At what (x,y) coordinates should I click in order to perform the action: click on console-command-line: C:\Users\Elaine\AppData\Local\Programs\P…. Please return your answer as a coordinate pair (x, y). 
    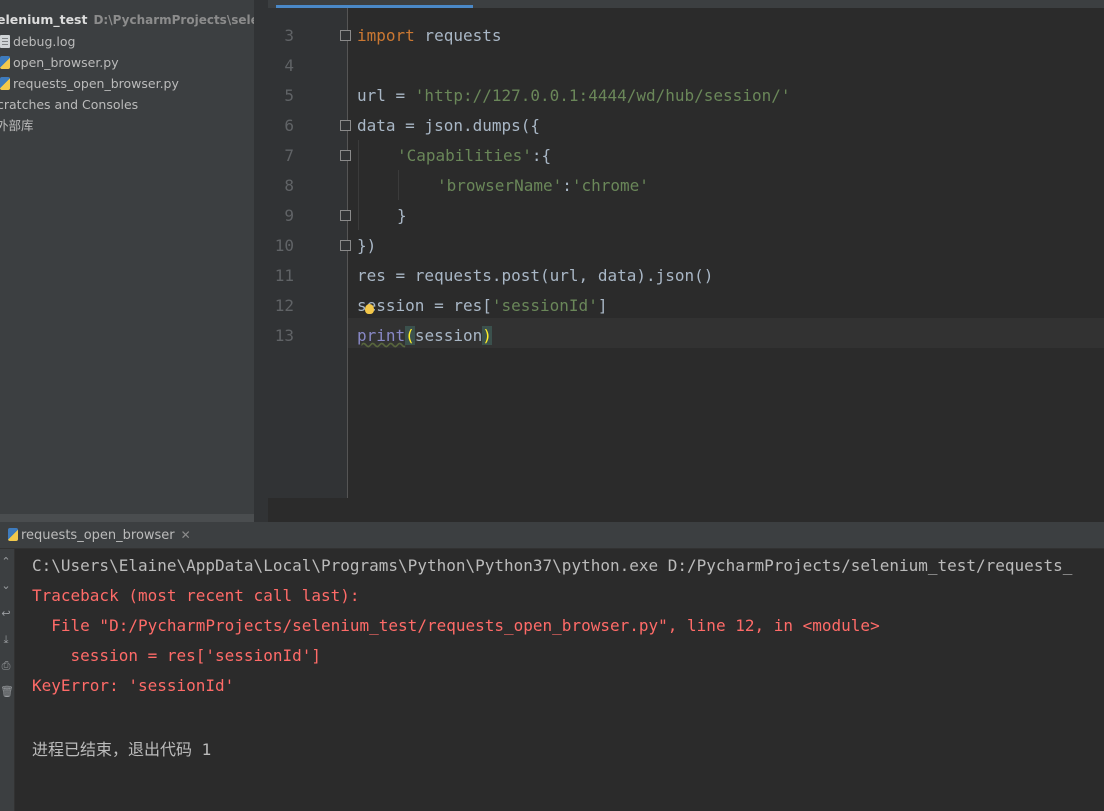
    Looking at the image, I should click on (552, 565).